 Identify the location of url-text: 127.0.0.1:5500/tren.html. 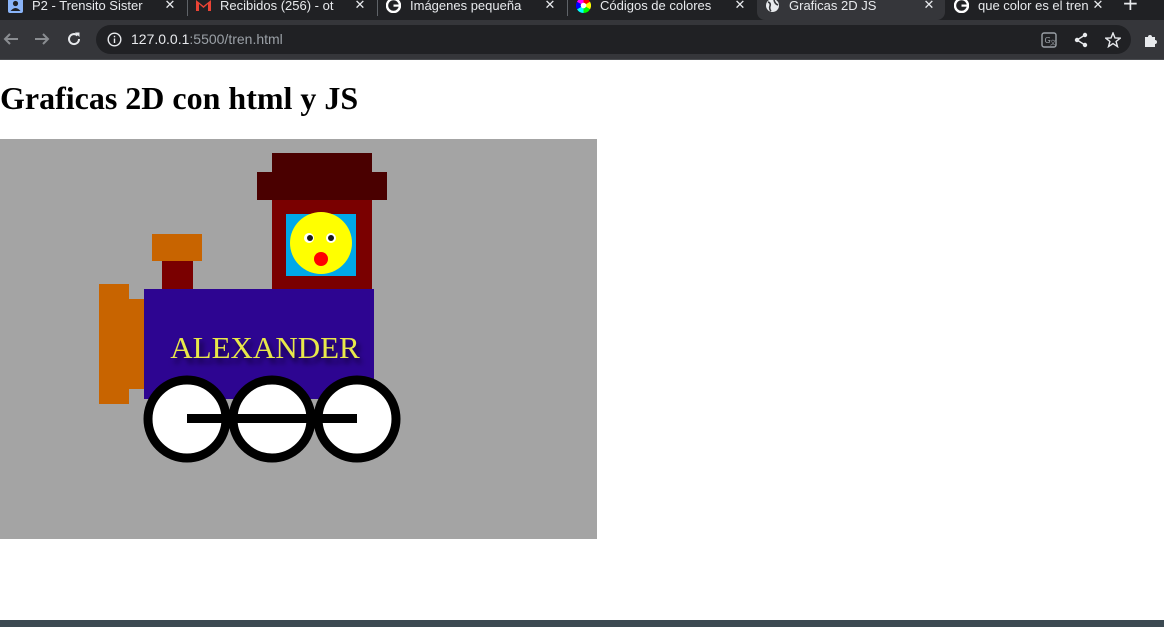
(207, 39).